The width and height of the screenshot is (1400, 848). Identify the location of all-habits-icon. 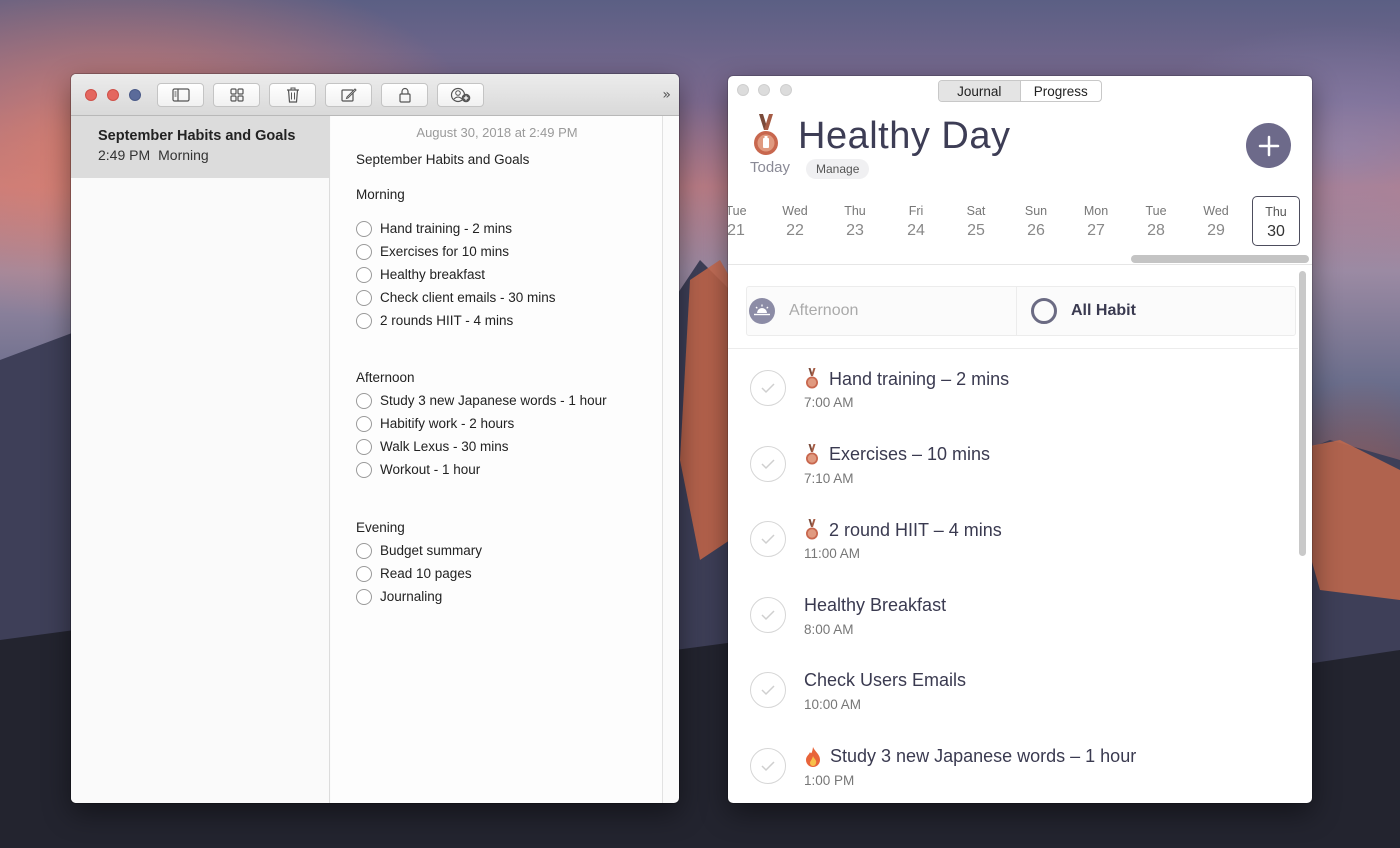
(1044, 311).